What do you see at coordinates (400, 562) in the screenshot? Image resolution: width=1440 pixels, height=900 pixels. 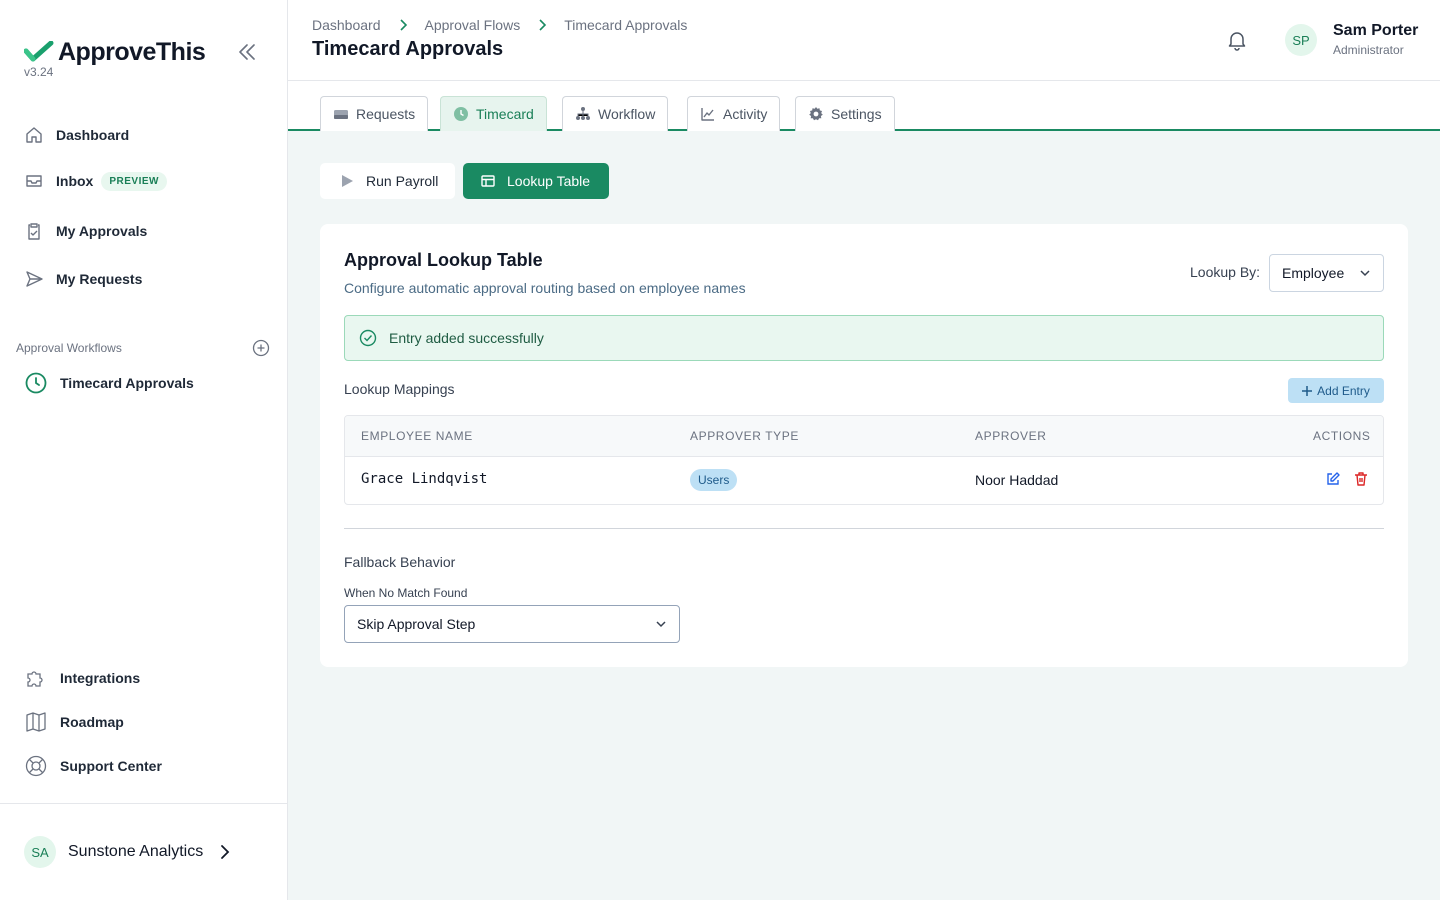 I see `fallback-behavior-title: Fallback Behavior` at bounding box center [400, 562].